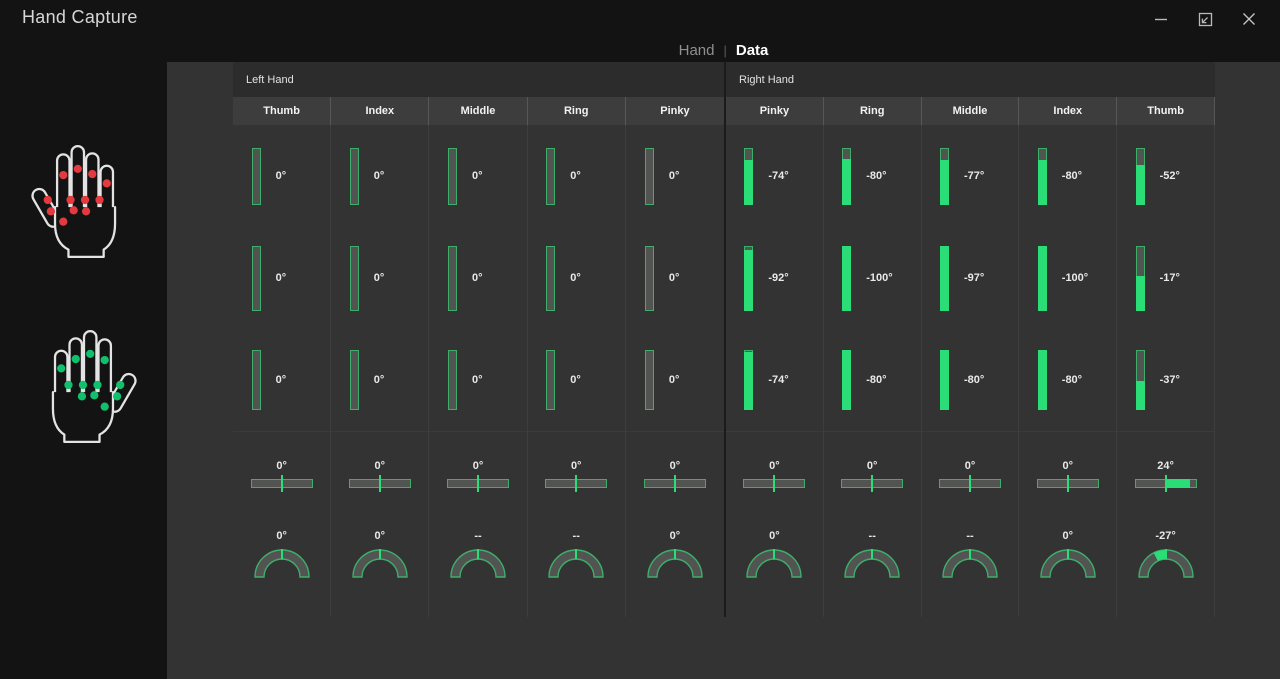  What do you see at coordinates (970, 79) in the screenshot?
I see `right-hand-label: Right Hand` at bounding box center [970, 79].